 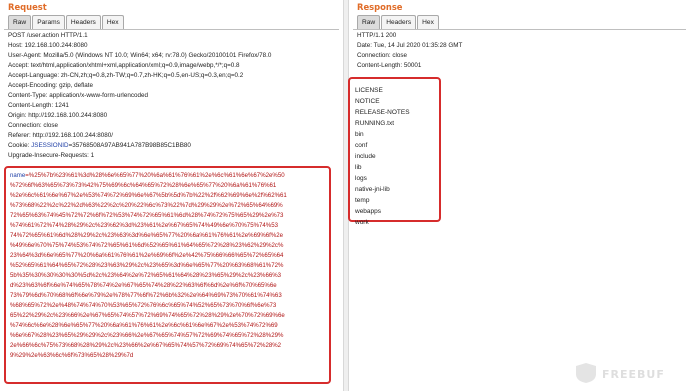 What do you see at coordinates (18, 175) in the screenshot?
I see `body-param-name: name` at bounding box center [18, 175].